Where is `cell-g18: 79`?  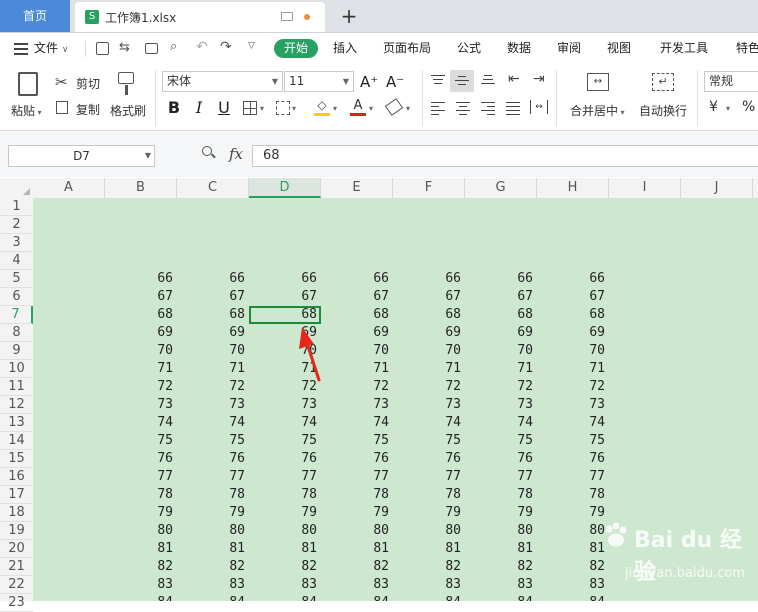
cell-g18: 79 is located at coordinates (501, 513).